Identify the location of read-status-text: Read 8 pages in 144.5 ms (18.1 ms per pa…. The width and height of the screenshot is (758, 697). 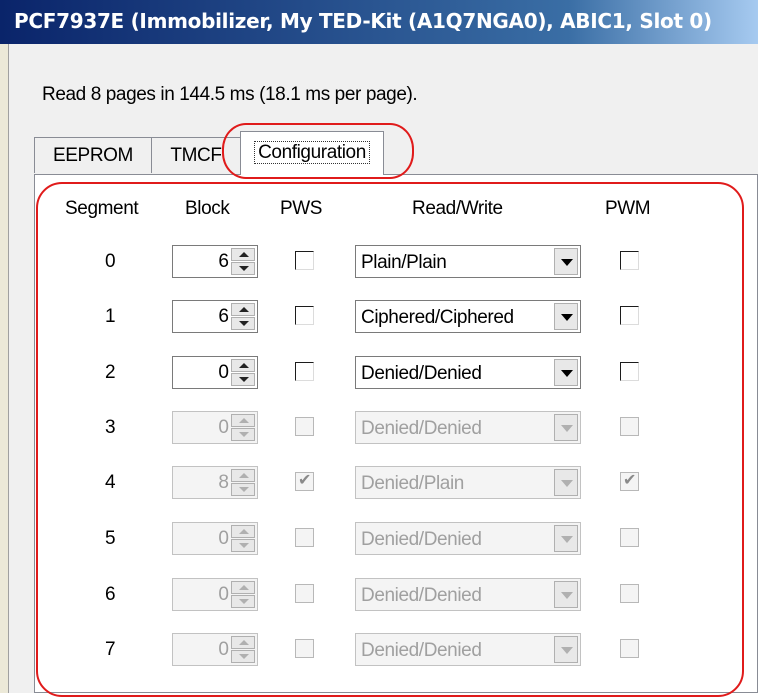
(230, 94).